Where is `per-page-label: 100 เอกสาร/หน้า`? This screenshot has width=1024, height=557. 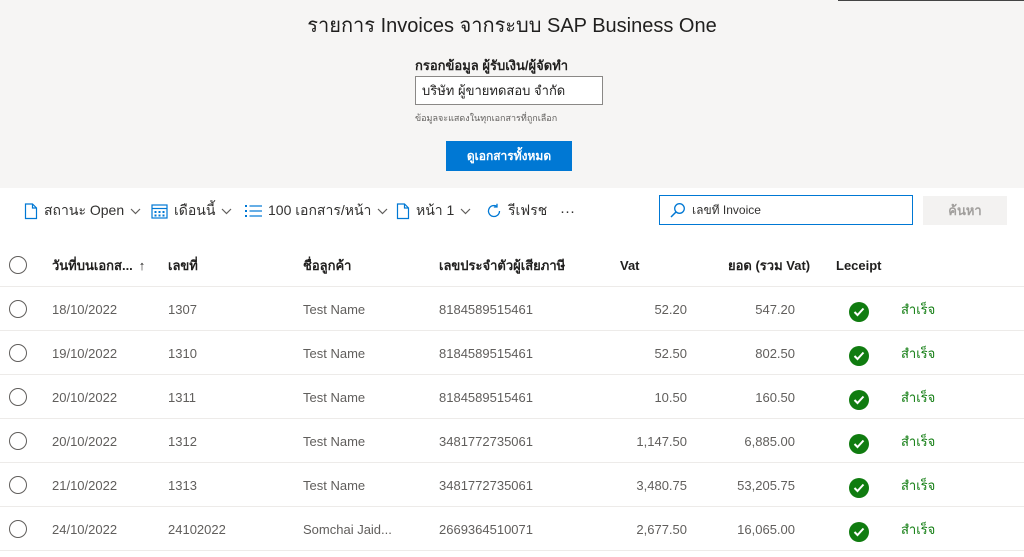
per-page-label: 100 เอกสาร/หน้า is located at coordinates (320, 210).